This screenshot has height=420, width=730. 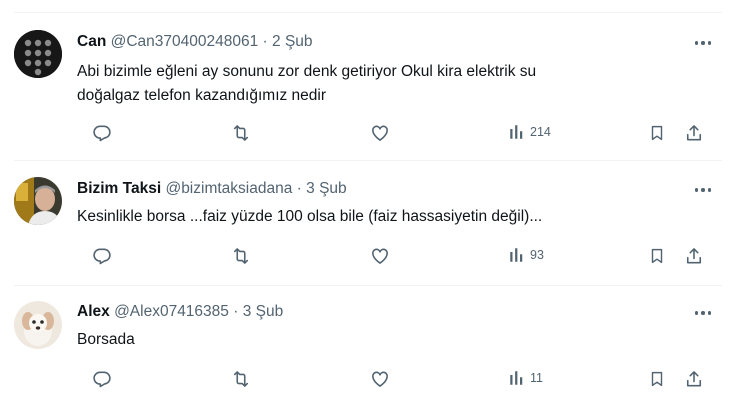 I want to click on view-count: 214, so click(x=540, y=132).